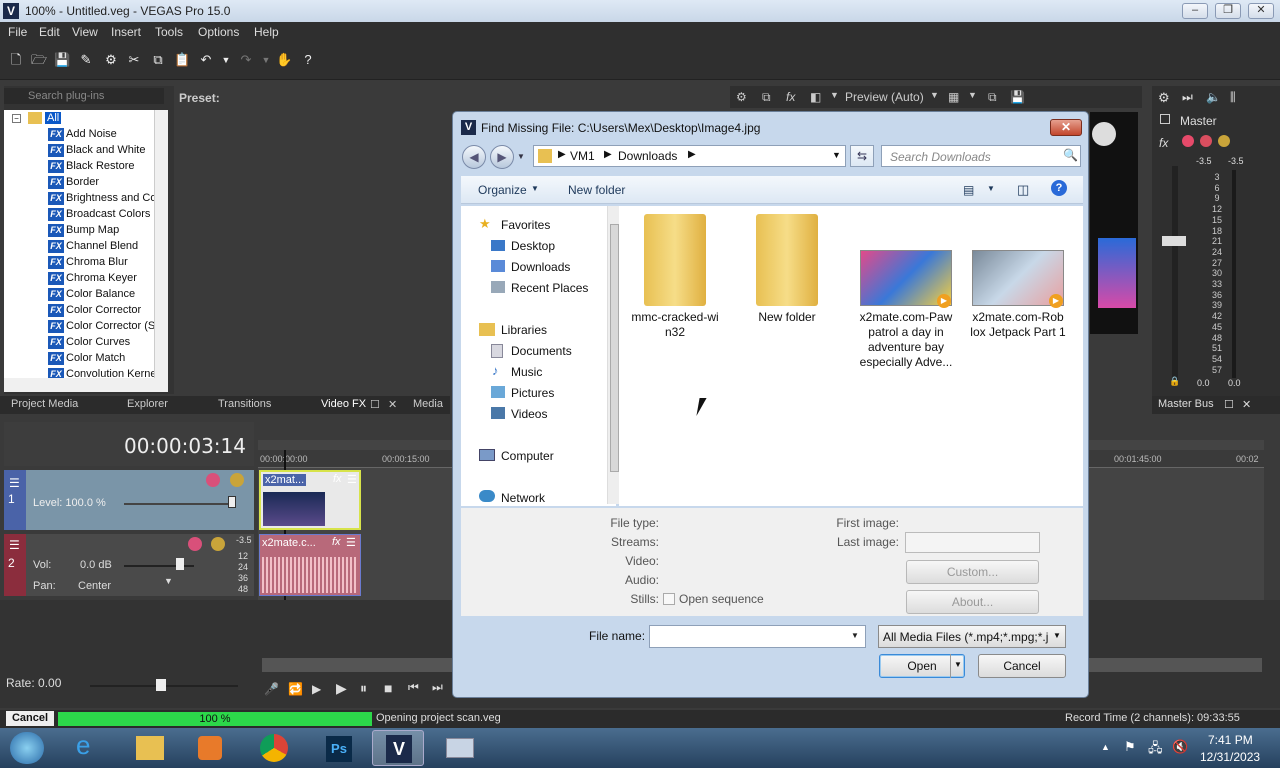 The height and width of the screenshot is (768, 1280). What do you see at coordinates (525, 225) in the screenshot?
I see `nav-favorites: Favorites` at bounding box center [525, 225].